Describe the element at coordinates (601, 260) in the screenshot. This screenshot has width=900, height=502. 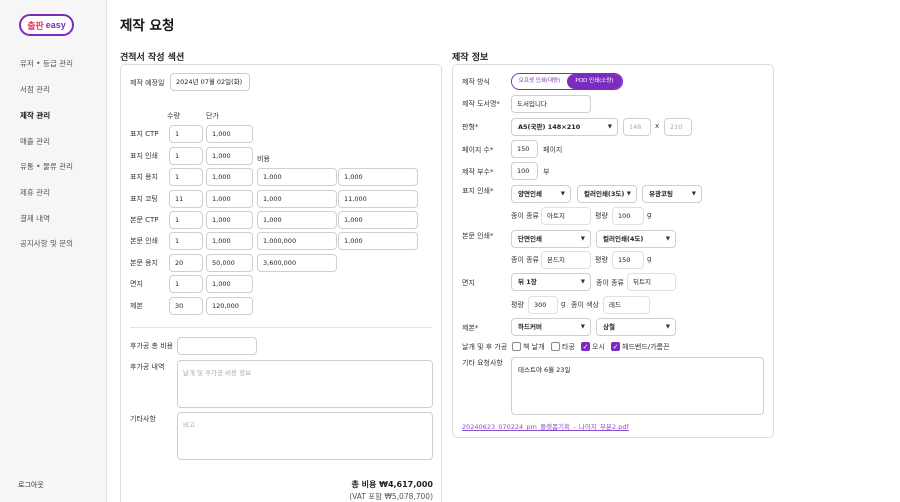
I see `body-weight-label: 평량` at that location.